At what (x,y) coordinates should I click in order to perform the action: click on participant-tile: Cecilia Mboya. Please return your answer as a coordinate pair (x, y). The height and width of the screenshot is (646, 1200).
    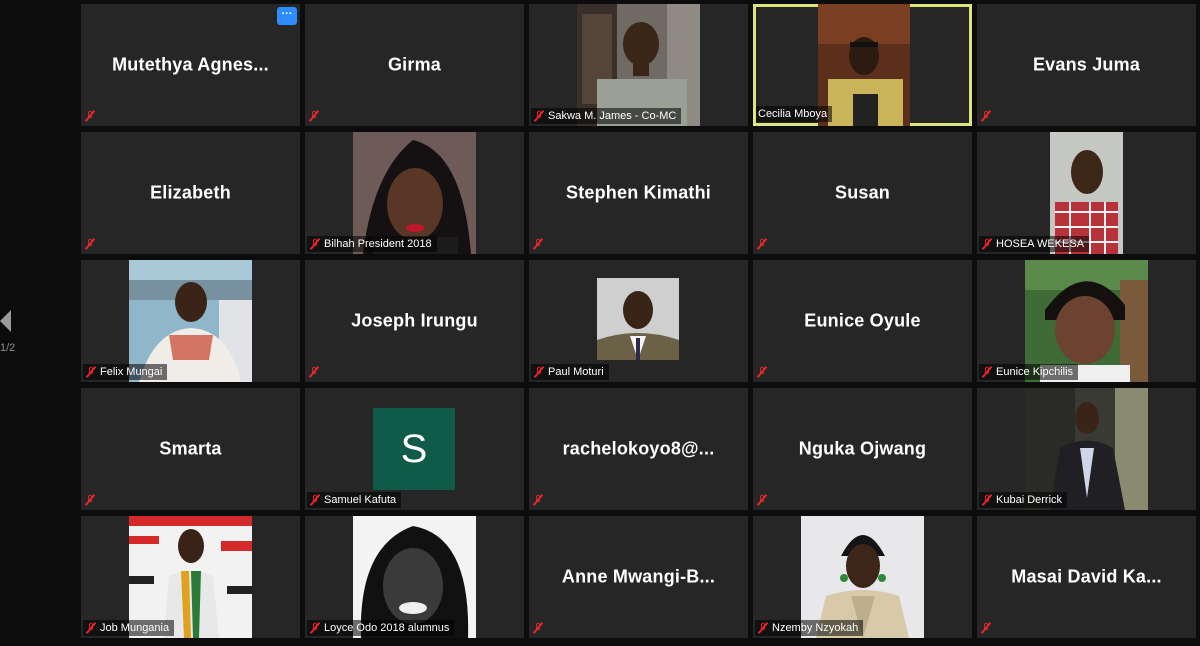
    Looking at the image, I should click on (862, 65).